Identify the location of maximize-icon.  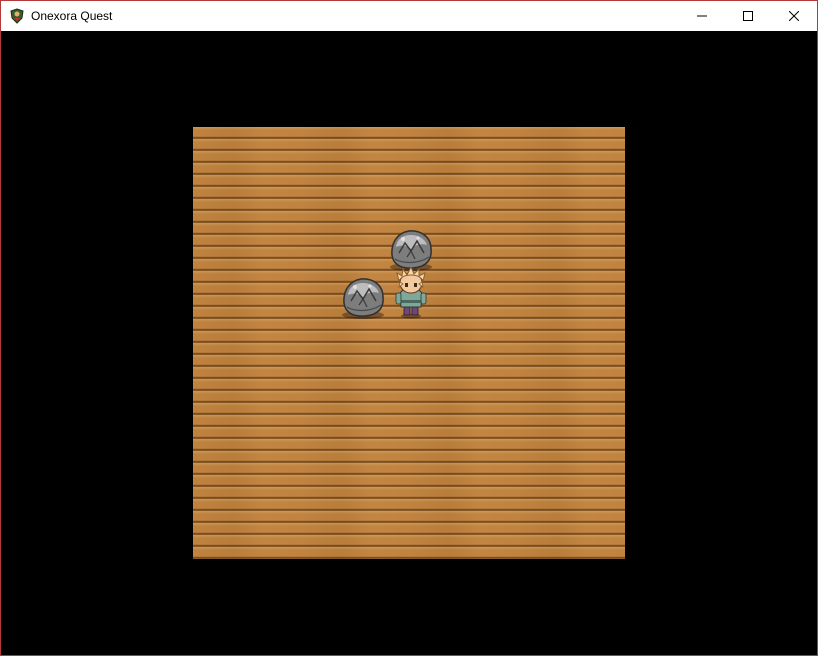
(748, 16).